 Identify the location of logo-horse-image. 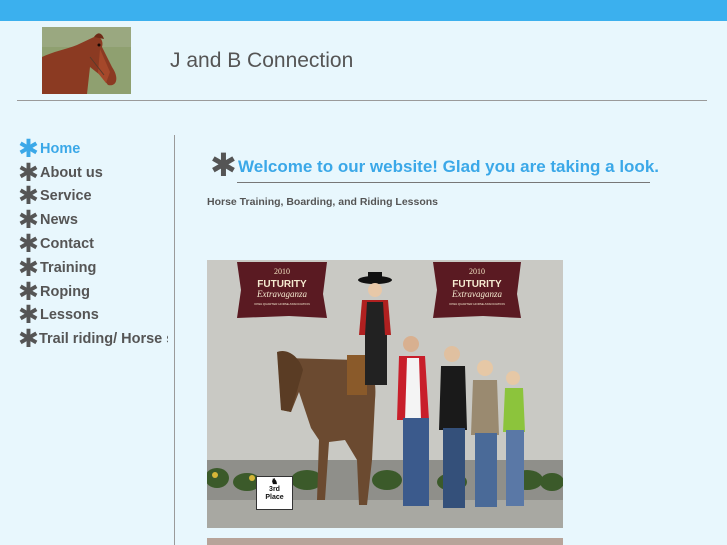
(86, 60).